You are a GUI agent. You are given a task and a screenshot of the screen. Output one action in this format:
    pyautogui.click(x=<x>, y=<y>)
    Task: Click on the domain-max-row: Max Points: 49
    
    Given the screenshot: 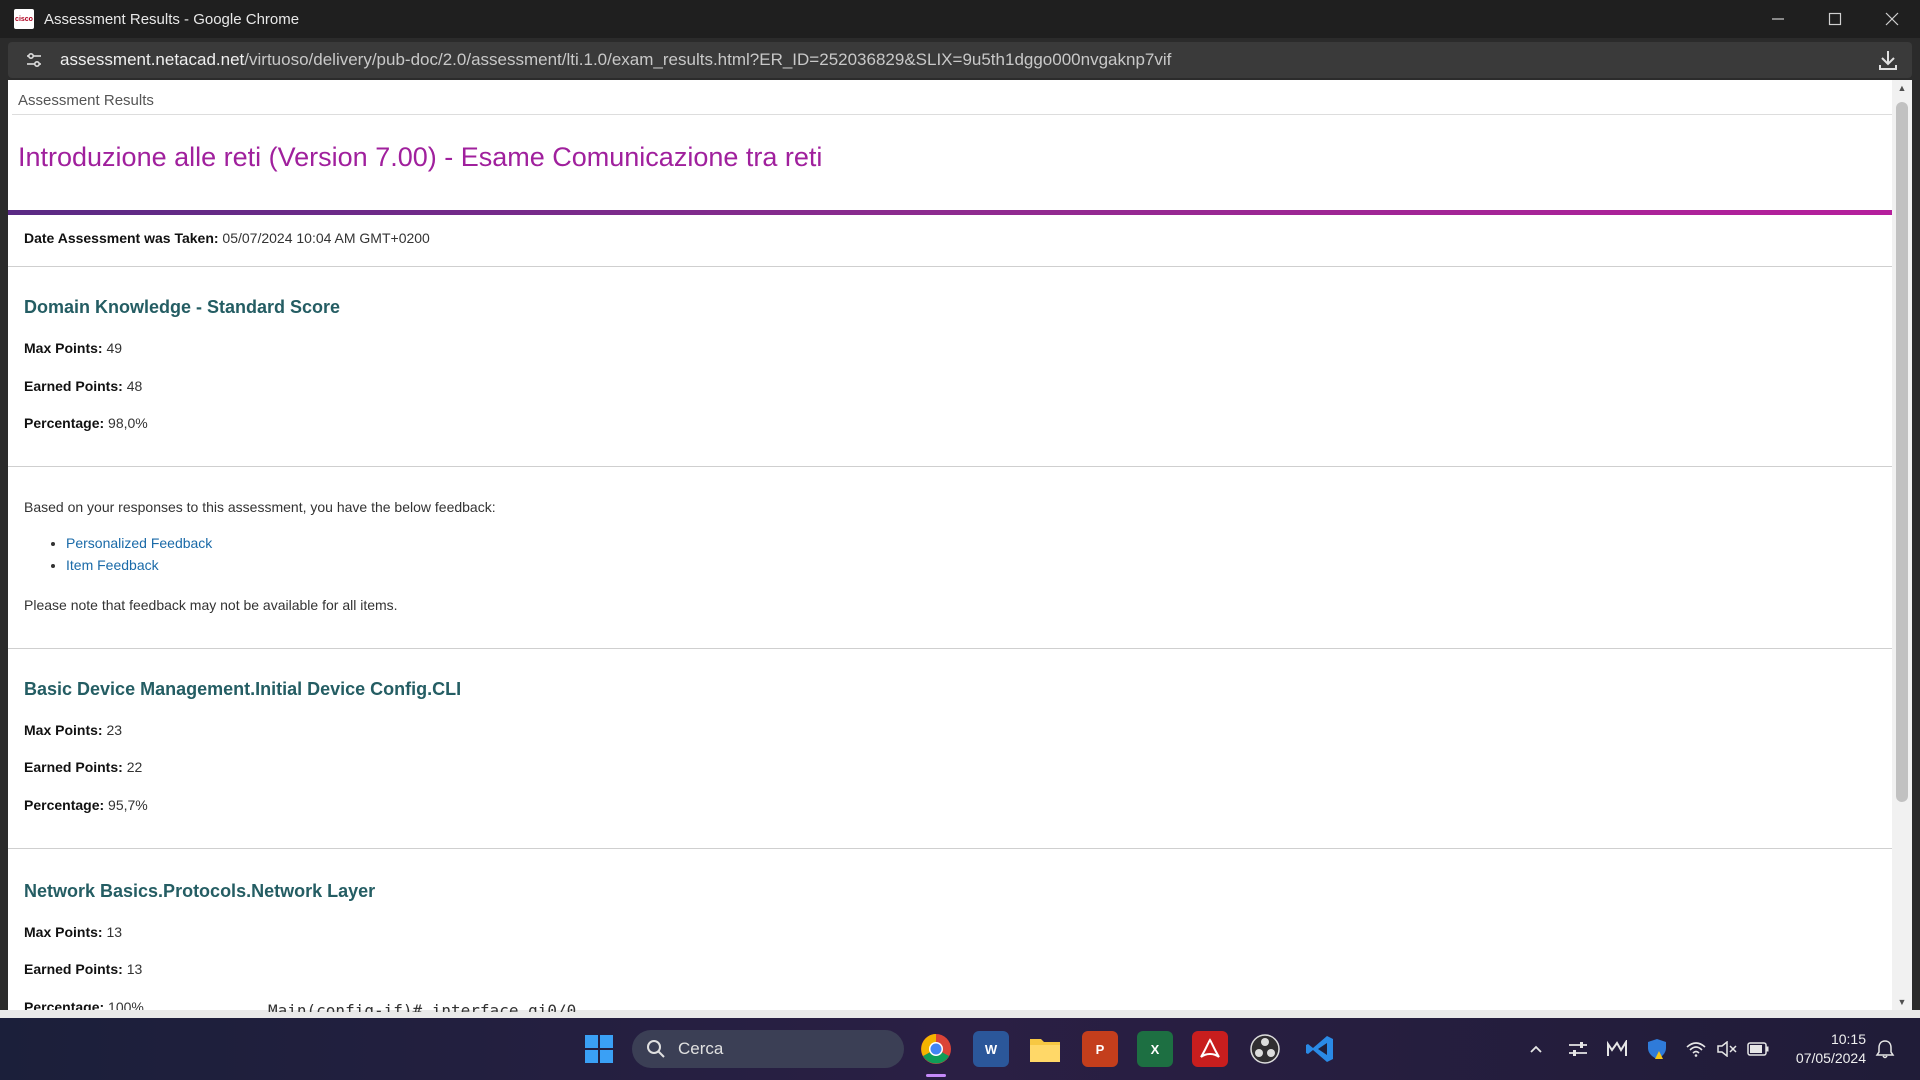 What is the action you would take?
    pyautogui.click(x=73, y=348)
    